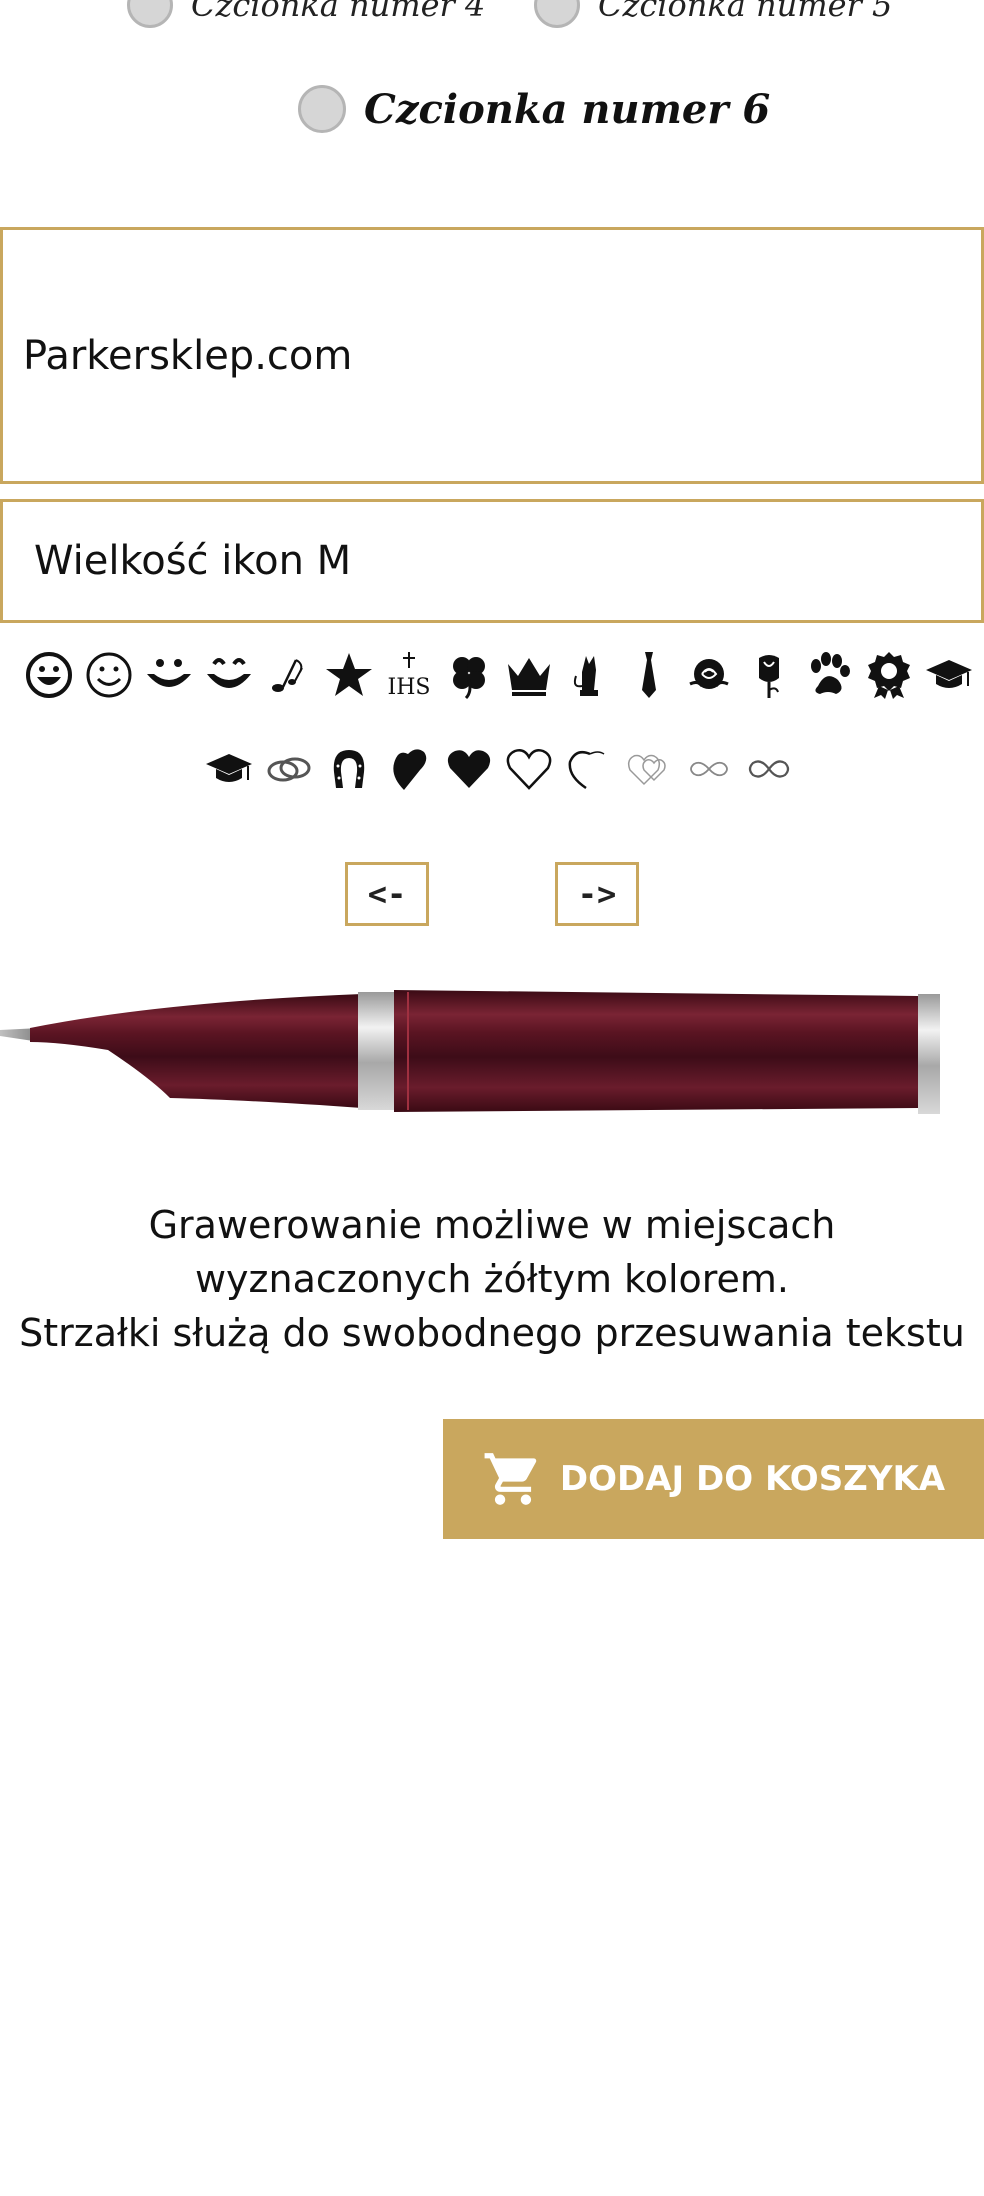 This screenshot has width=984, height=2196. What do you see at coordinates (109, 675) in the screenshot?
I see `smiley-icon` at bounding box center [109, 675].